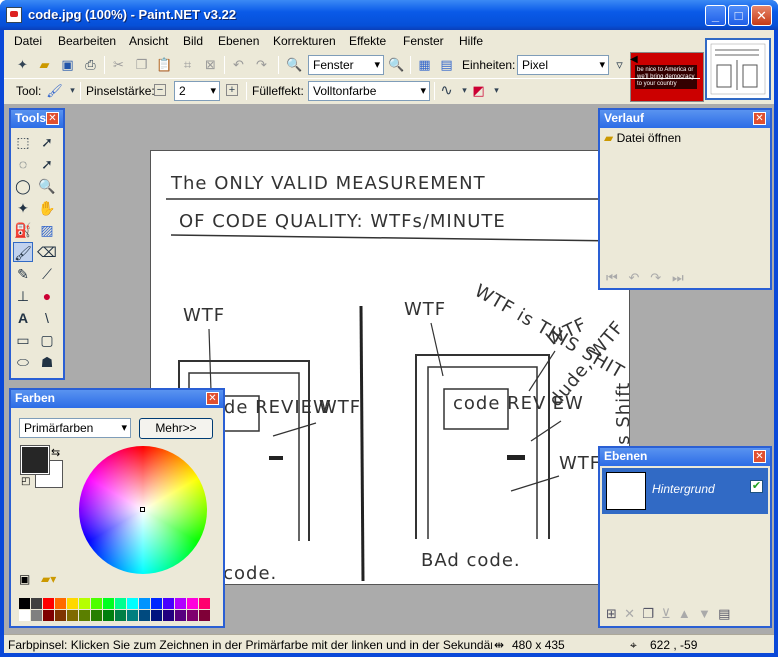  What do you see at coordinates (44, 64) in the screenshot?
I see `open-folder-icon: ▰` at bounding box center [44, 64].